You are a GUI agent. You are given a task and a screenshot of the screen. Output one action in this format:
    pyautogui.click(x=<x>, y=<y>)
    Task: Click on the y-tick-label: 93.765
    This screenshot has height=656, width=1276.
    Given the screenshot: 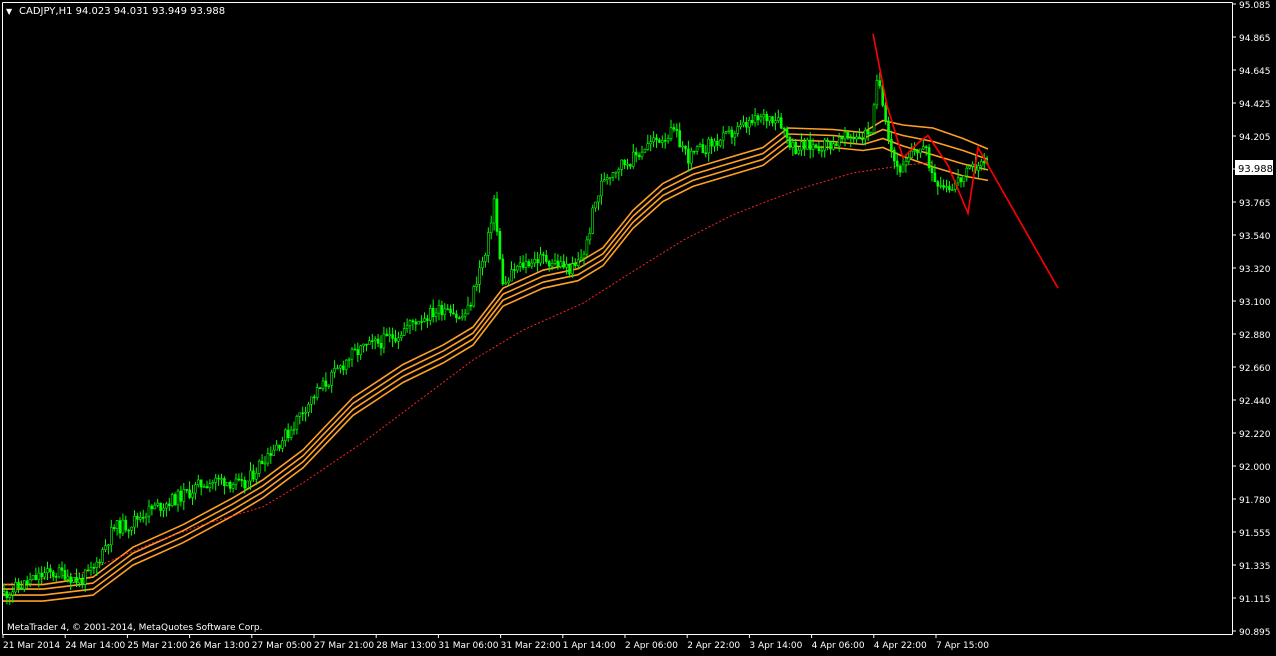 What is the action you would take?
    pyautogui.click(x=1255, y=204)
    